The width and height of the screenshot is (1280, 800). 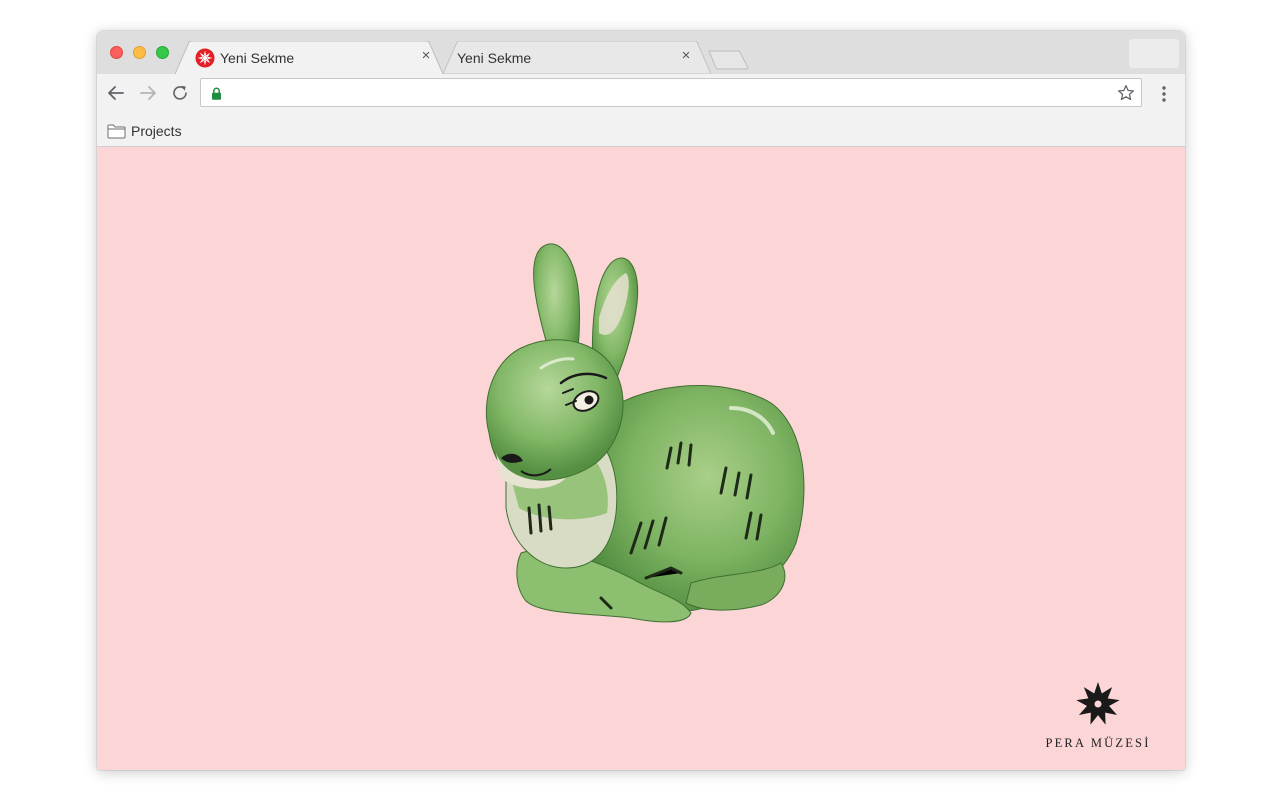 What do you see at coordinates (139, 52) in the screenshot?
I see `minimize-window-button` at bounding box center [139, 52].